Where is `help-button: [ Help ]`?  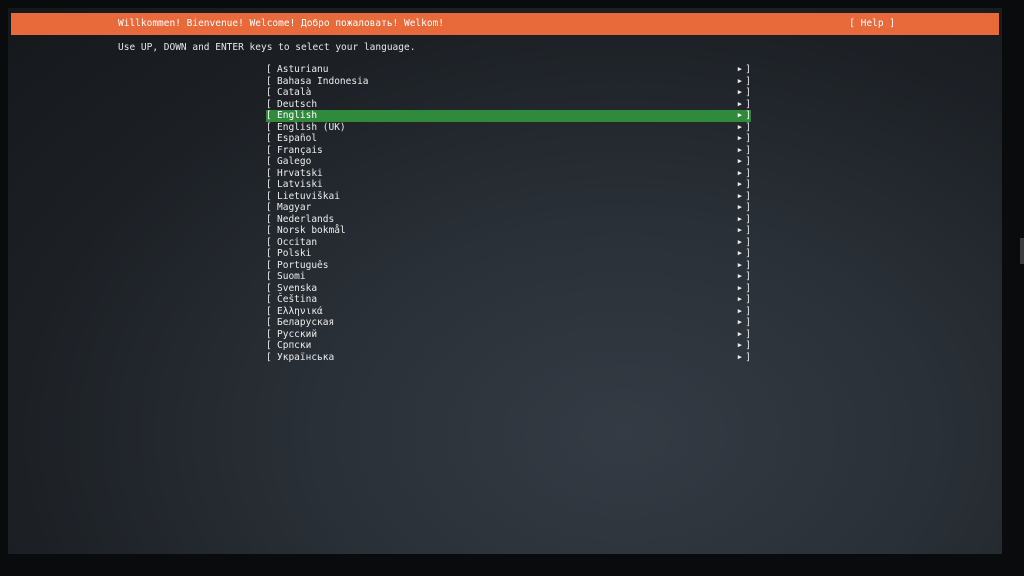
help-button: [ Help ] is located at coordinates (872, 24).